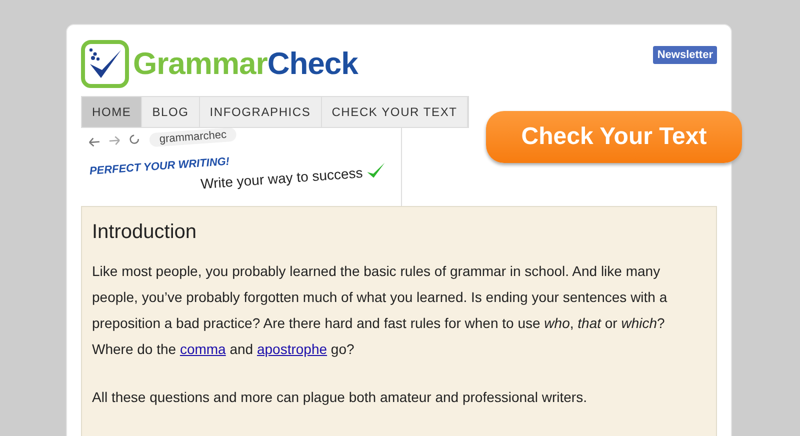  I want to click on nav-tab: HOME, so click(112, 112).